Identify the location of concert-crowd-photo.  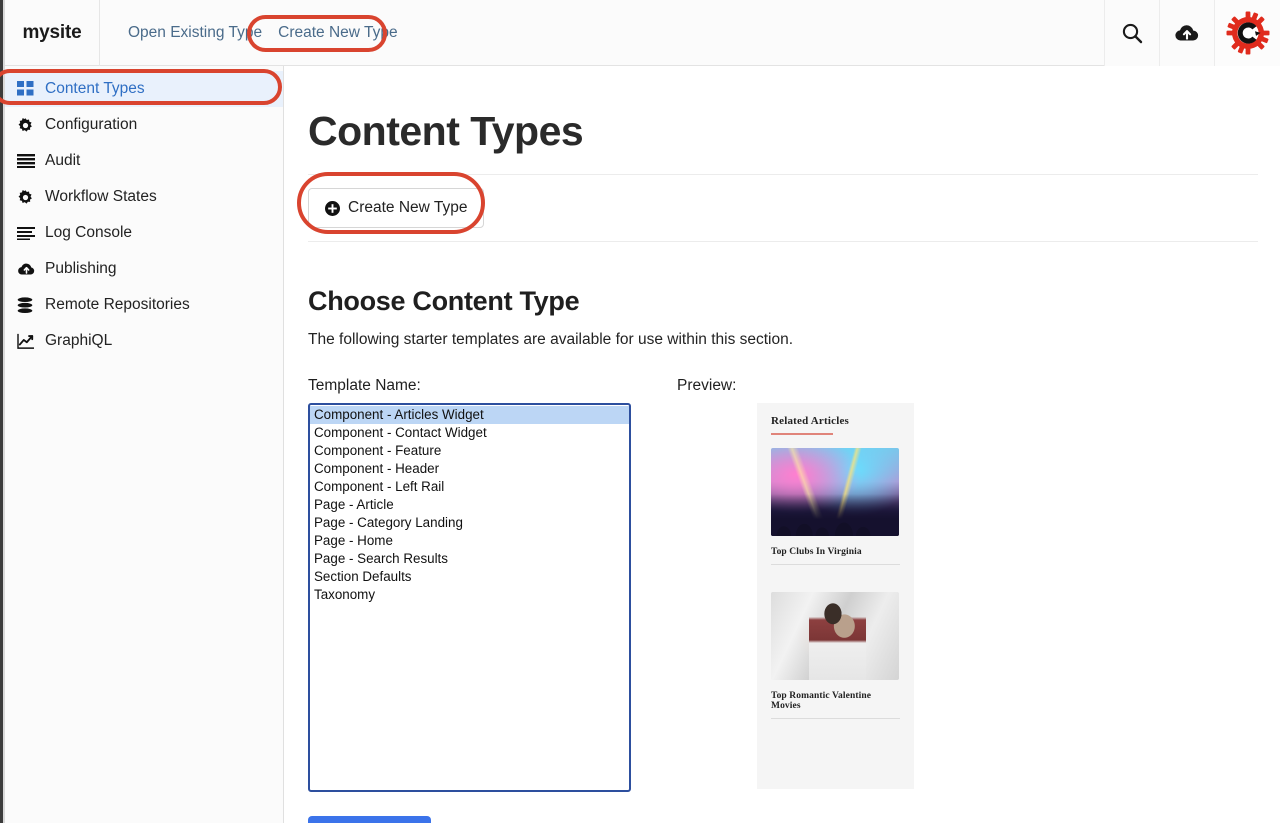
(835, 492).